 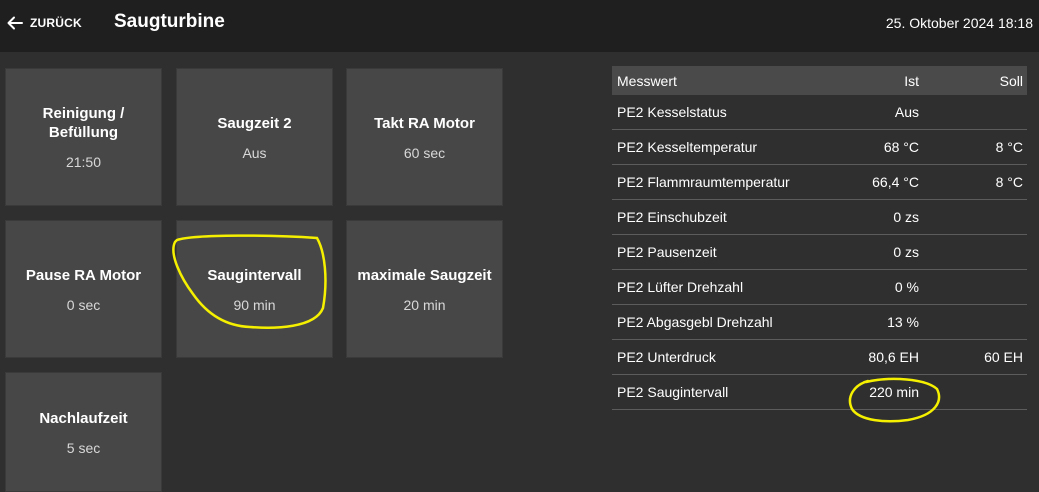 What do you see at coordinates (703, 182) in the screenshot?
I see `row-name: PE2 Flammraumtemperatur` at bounding box center [703, 182].